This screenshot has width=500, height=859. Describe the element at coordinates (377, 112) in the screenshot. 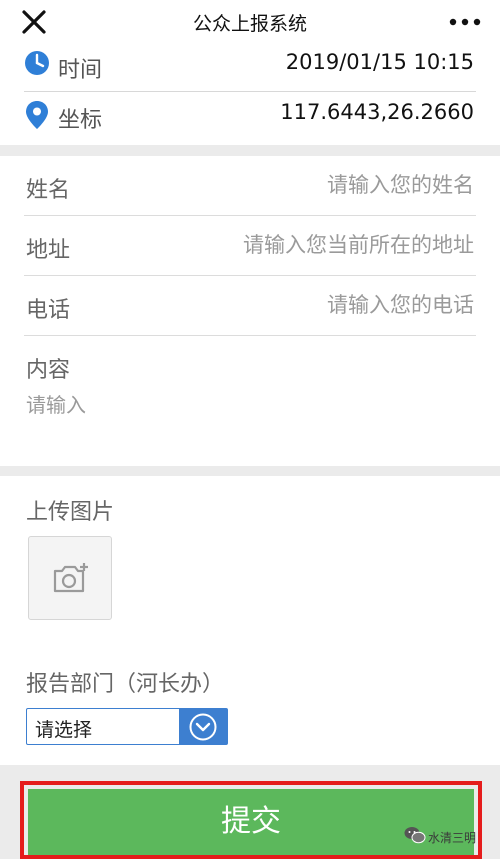

I see `coordinate-value: 117.6443,26.2660` at that location.